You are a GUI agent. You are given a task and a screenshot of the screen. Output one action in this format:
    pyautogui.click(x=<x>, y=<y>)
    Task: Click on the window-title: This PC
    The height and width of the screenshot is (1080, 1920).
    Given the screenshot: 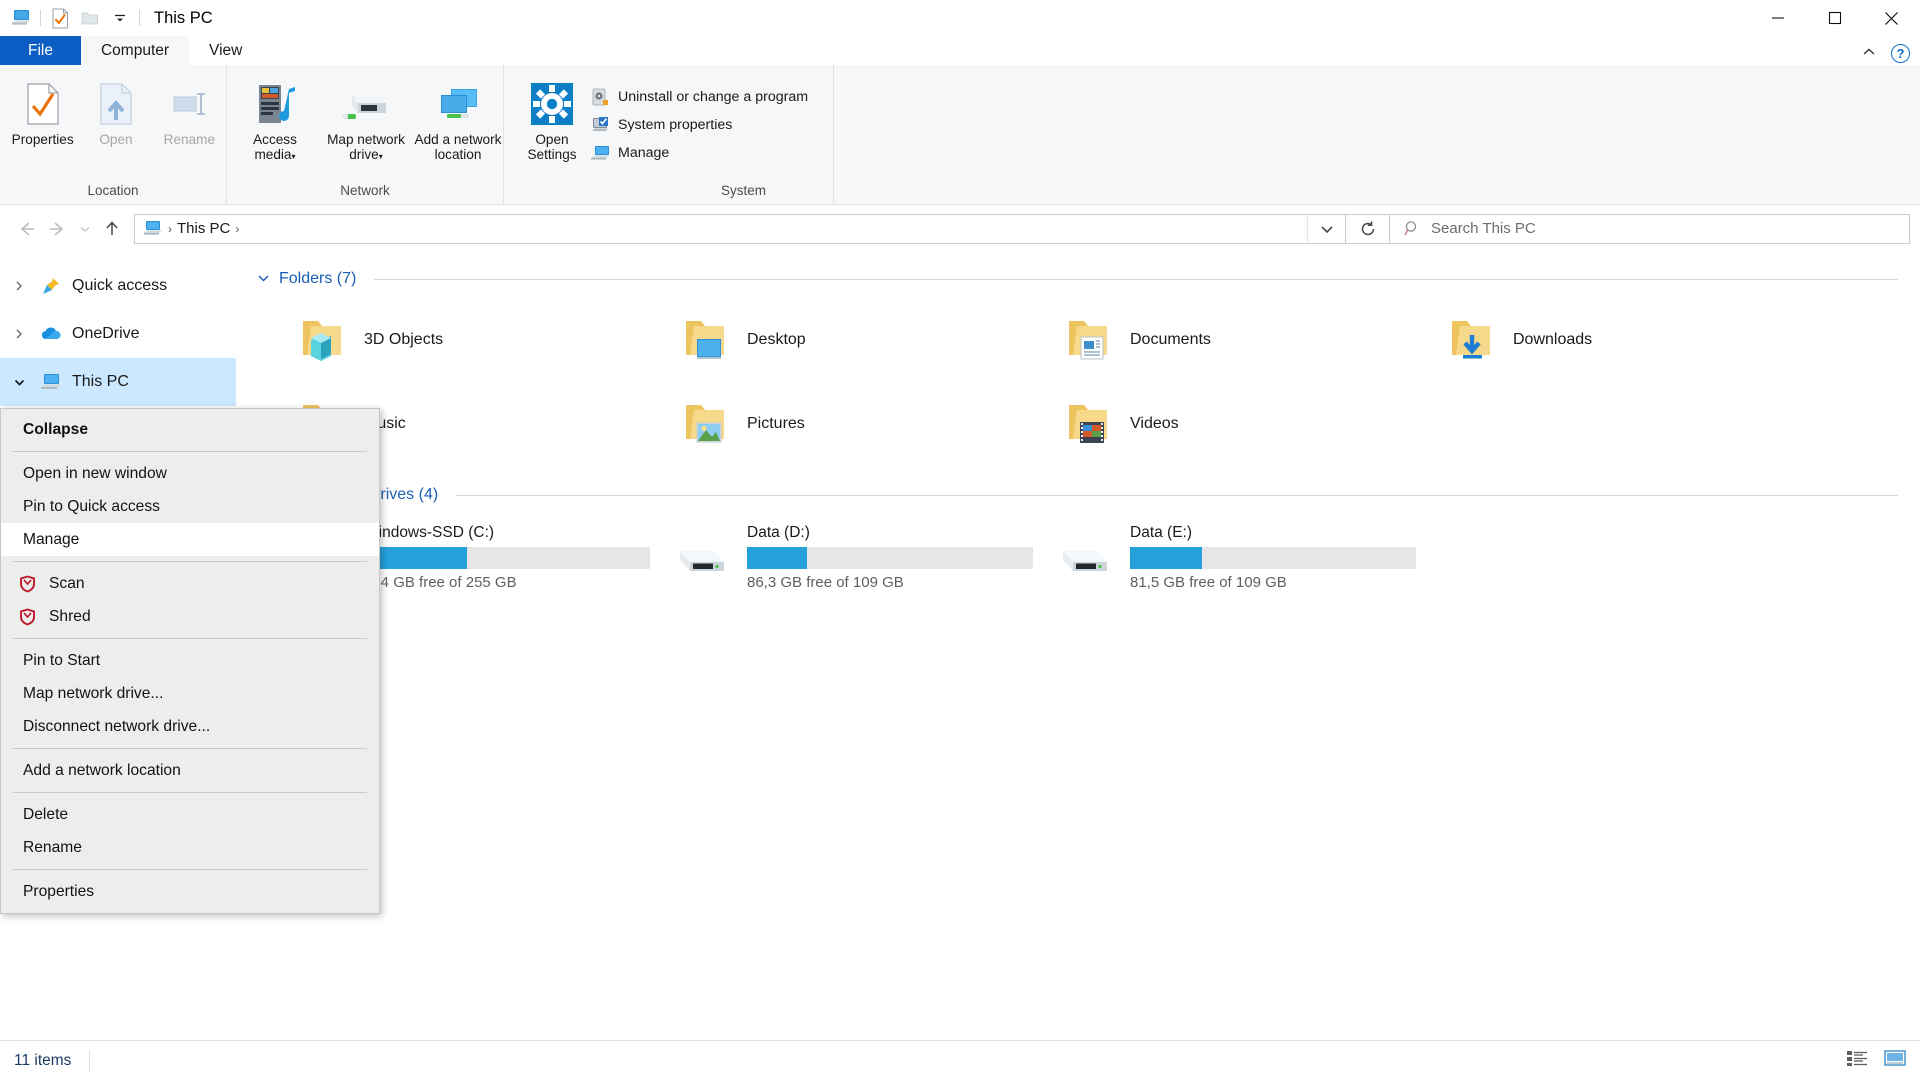 What is the action you would take?
    pyautogui.click(x=183, y=17)
    